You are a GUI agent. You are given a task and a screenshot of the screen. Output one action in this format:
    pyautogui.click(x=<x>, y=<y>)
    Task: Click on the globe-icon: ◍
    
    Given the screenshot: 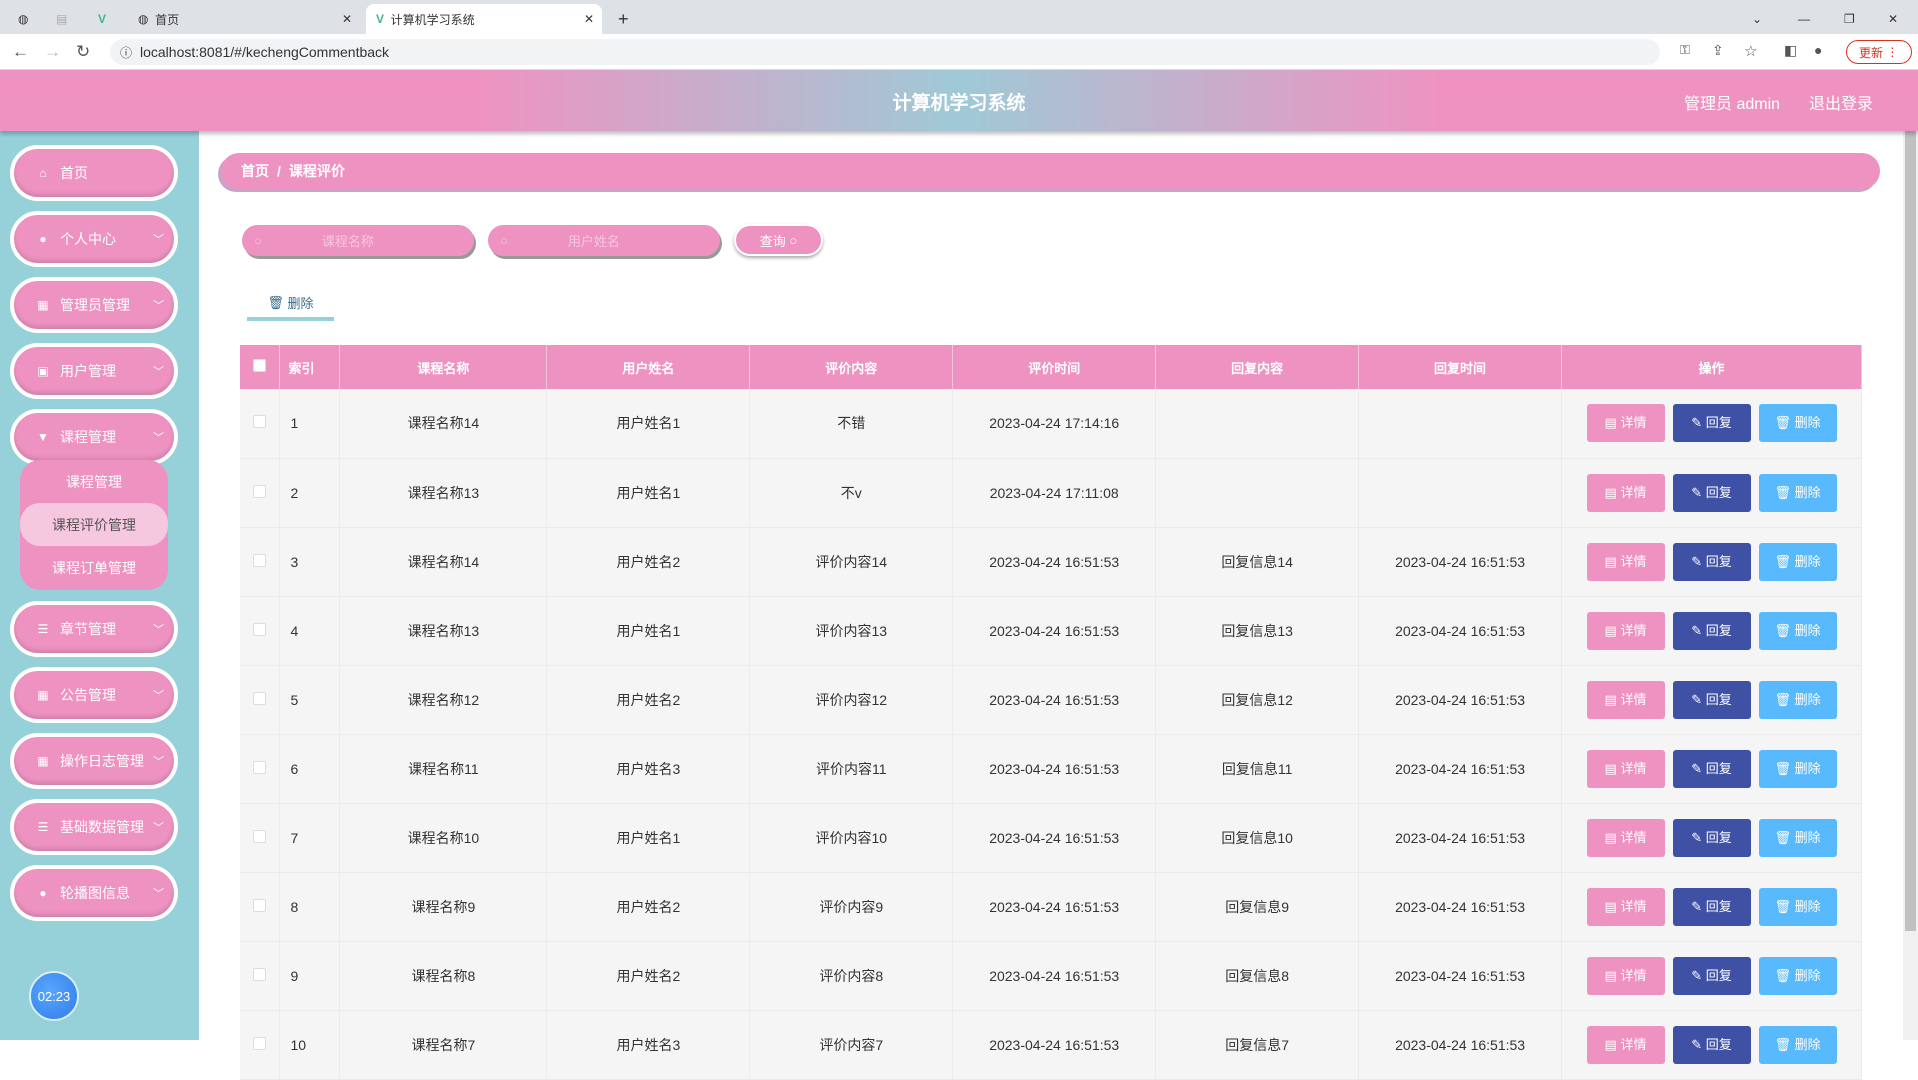 What is the action you would take?
    pyautogui.click(x=23, y=19)
    